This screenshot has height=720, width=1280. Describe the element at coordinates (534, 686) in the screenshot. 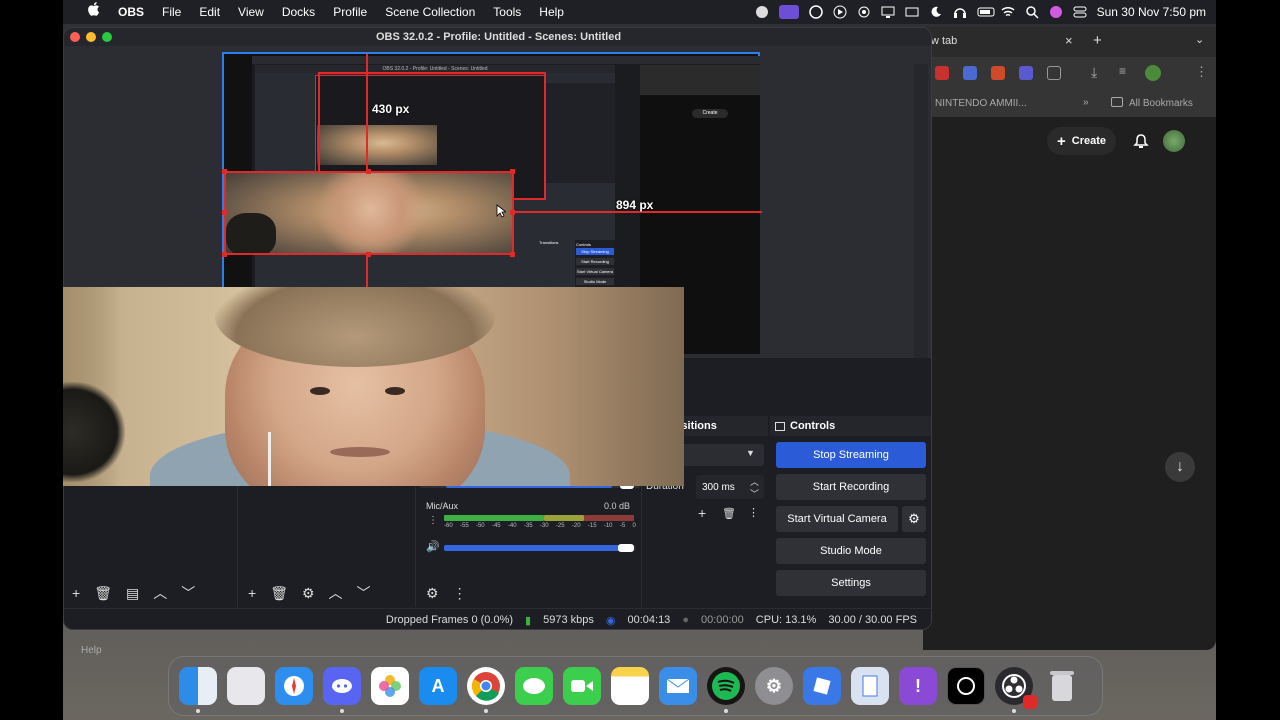

I see `messages-icon` at that location.